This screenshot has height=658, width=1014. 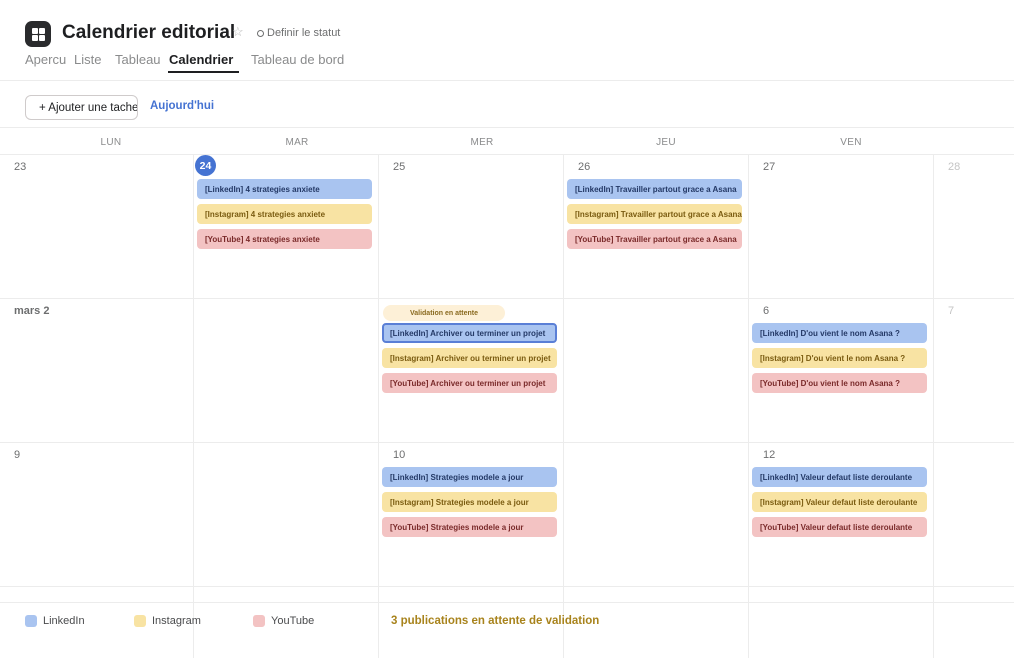 I want to click on weekday-thu: JEU, so click(x=666, y=142).